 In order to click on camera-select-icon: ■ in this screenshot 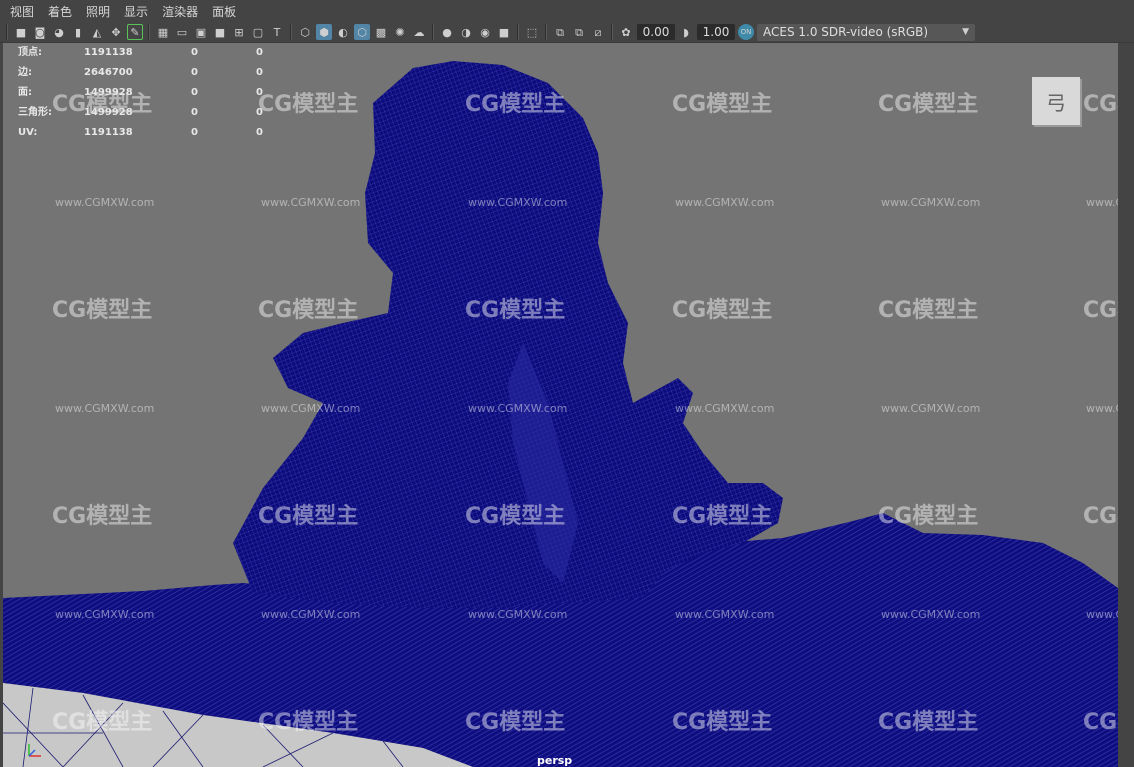, I will do `click(21, 32)`.